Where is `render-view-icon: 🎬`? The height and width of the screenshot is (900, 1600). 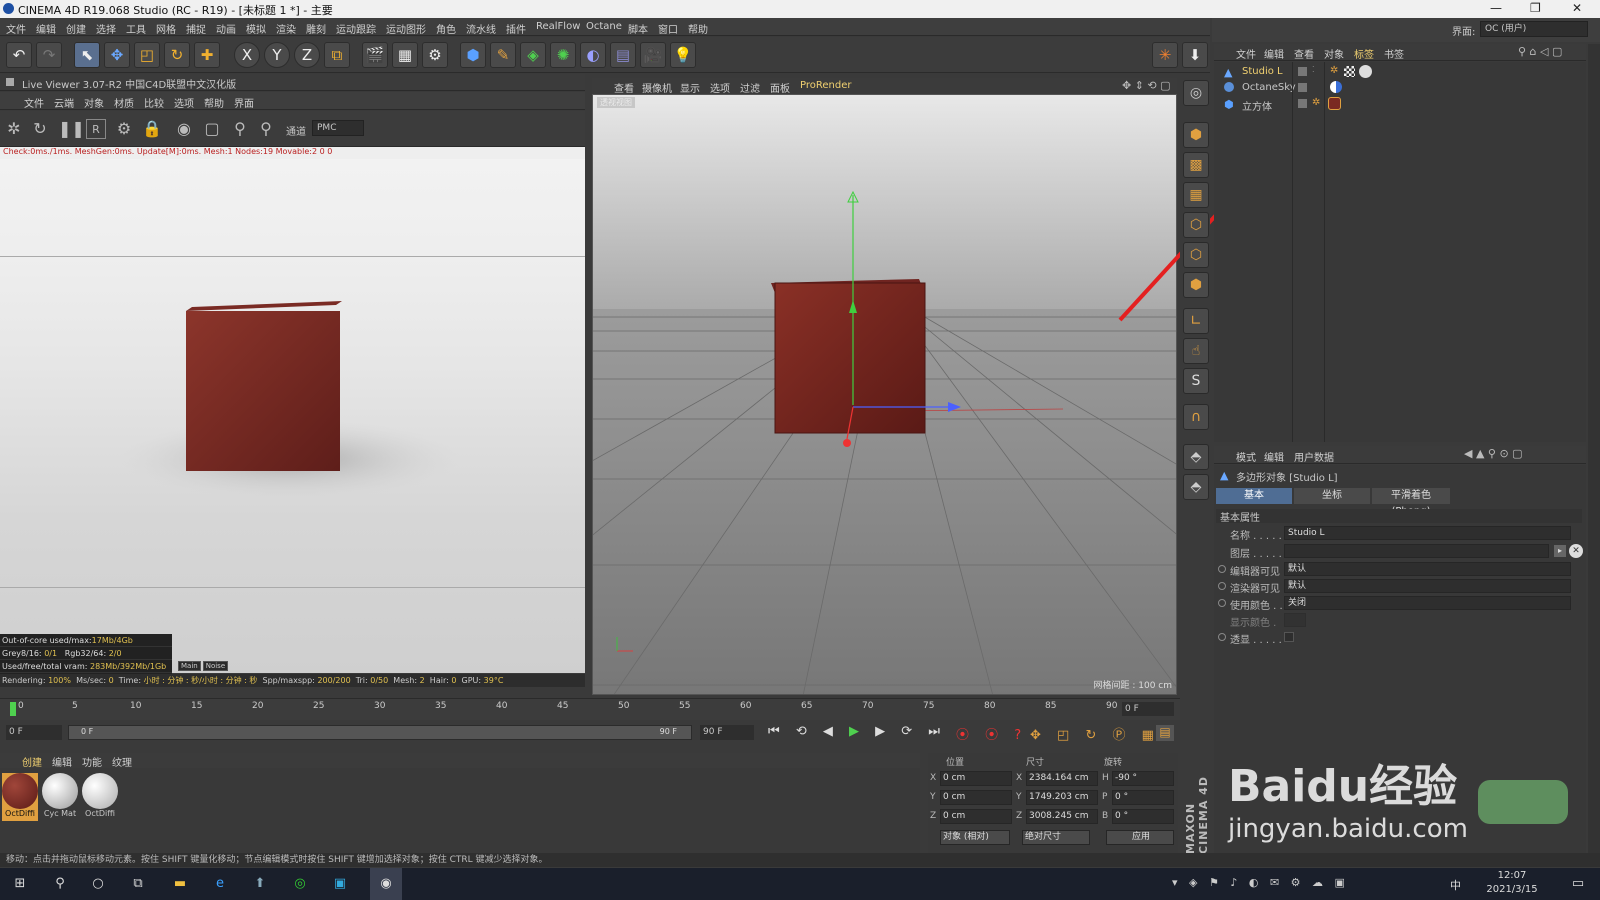
render-view-icon: 🎬 is located at coordinates (375, 55).